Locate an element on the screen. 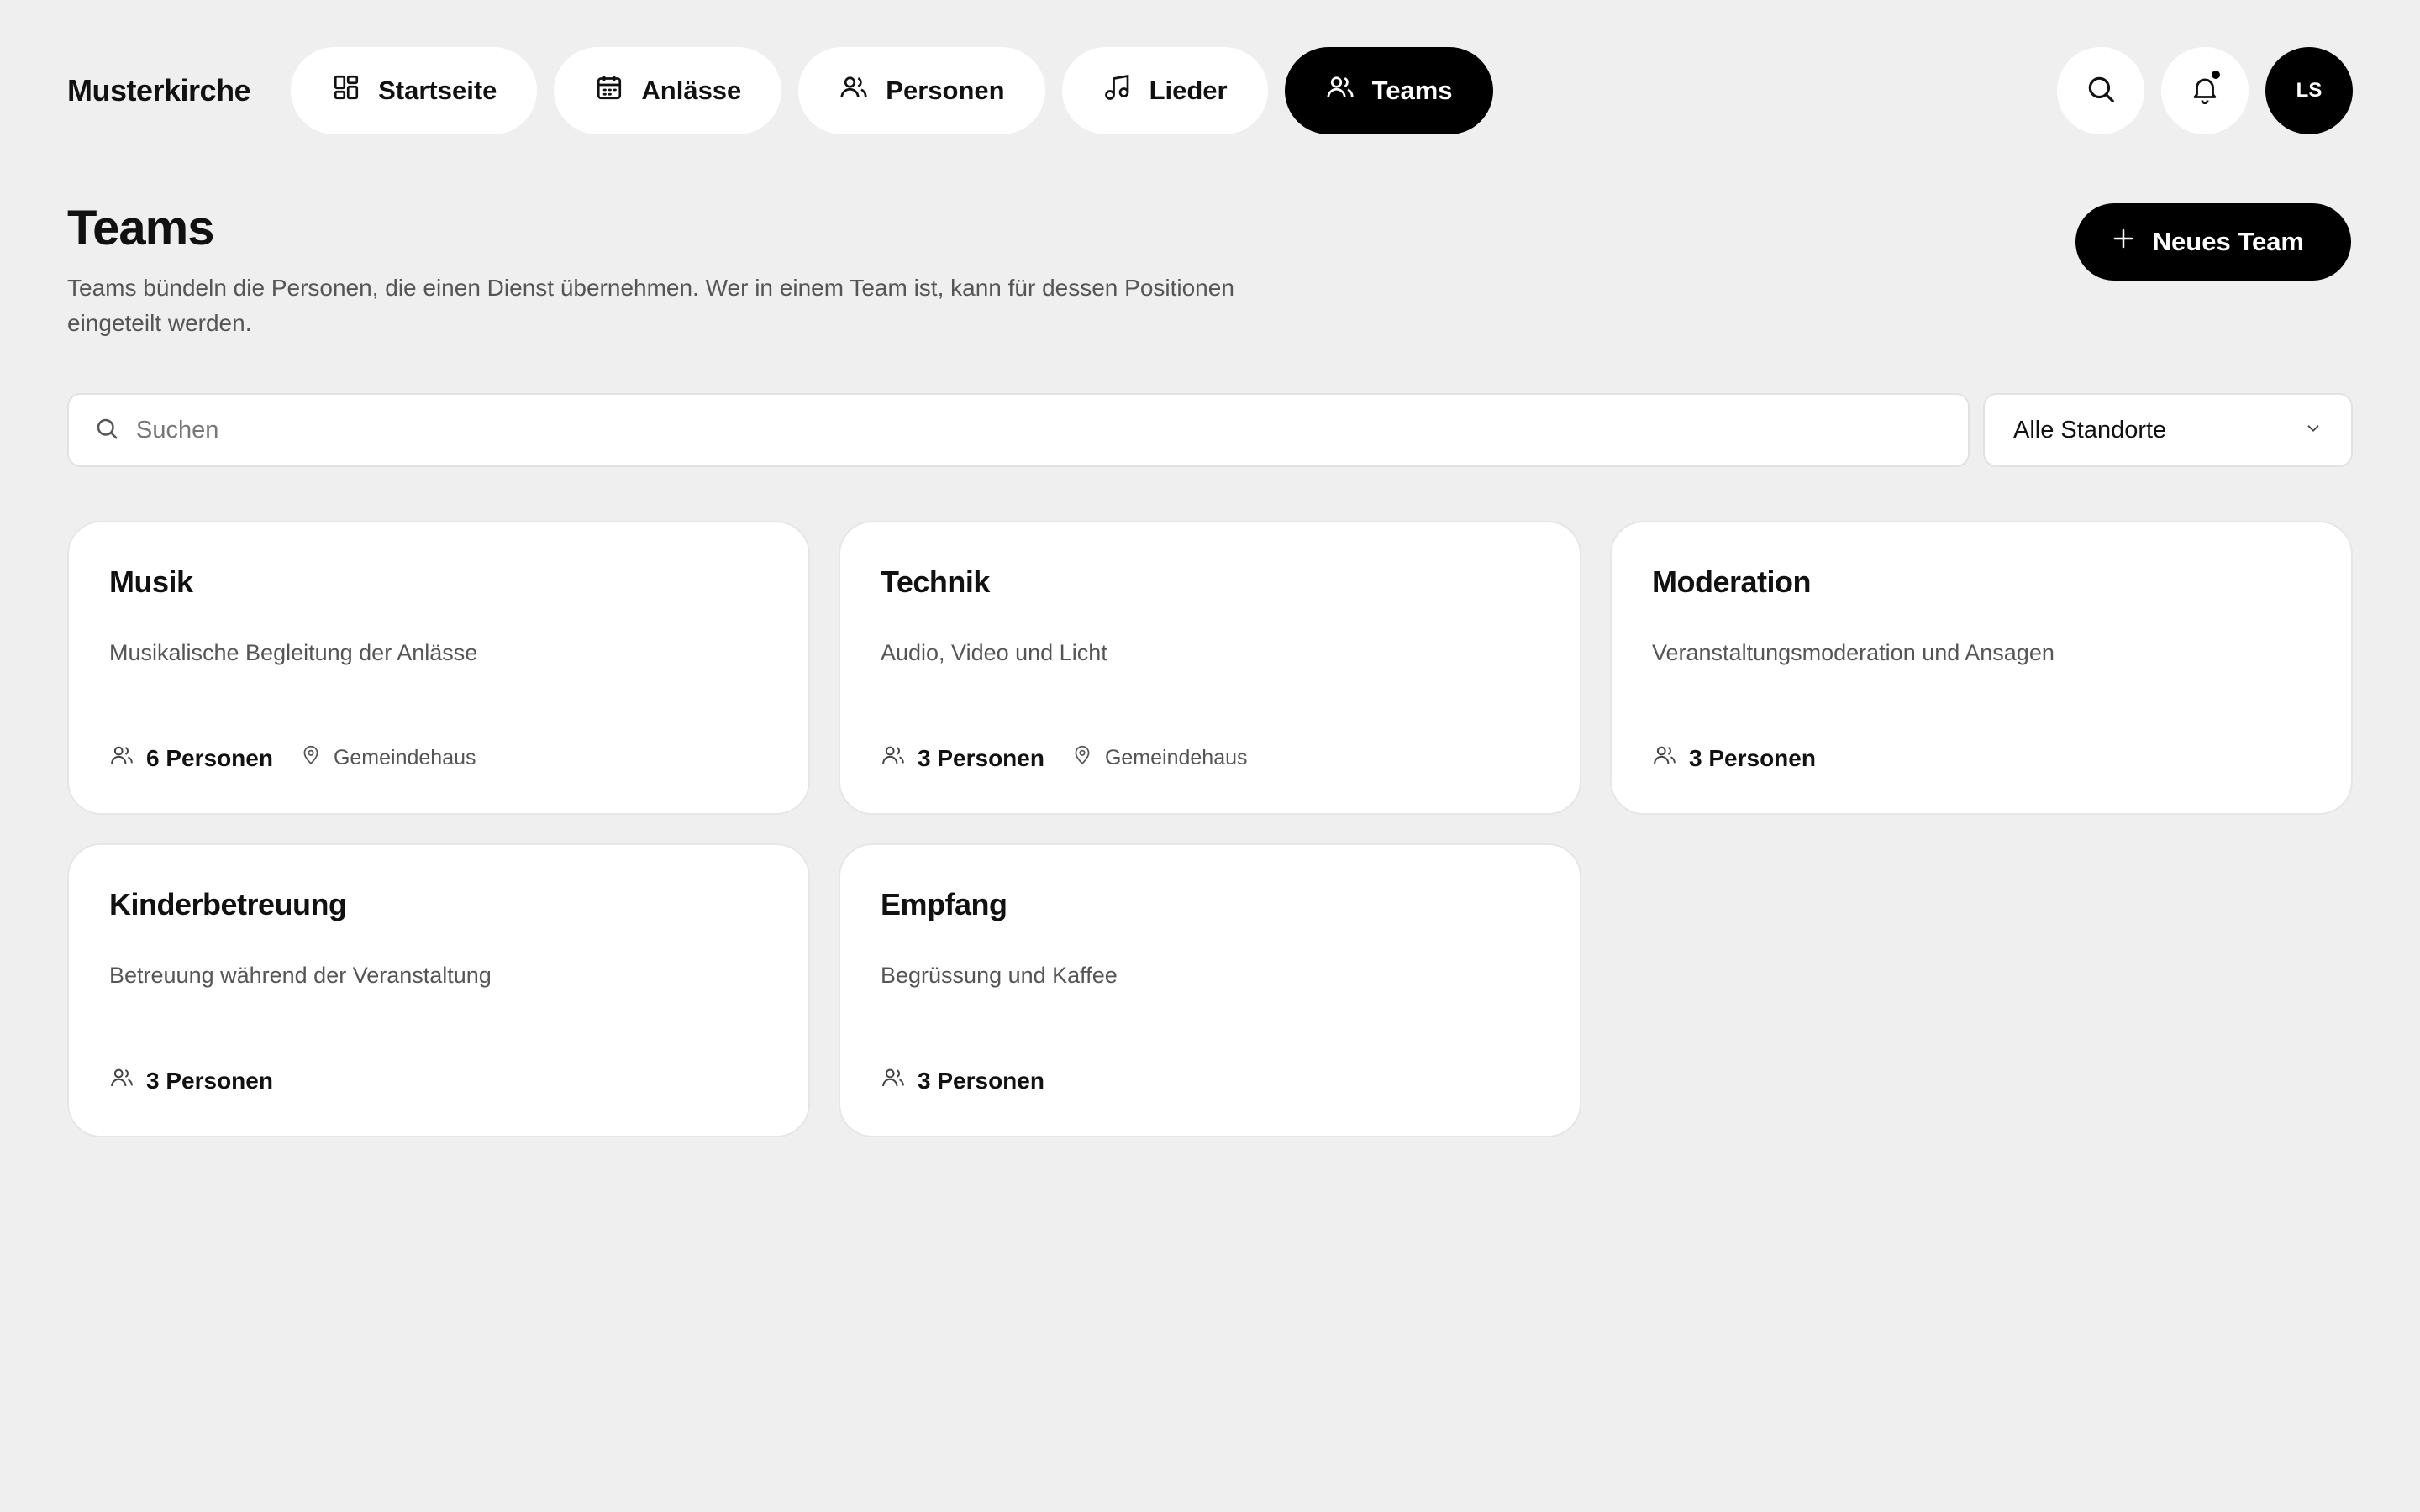  location-select: Alle Standorte is located at coordinates (2168, 430).